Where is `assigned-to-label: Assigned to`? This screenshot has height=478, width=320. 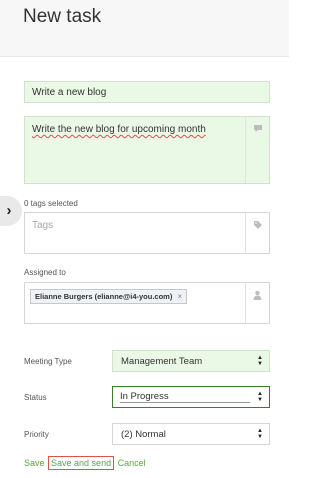 assigned-to-label: Assigned to is located at coordinates (45, 272).